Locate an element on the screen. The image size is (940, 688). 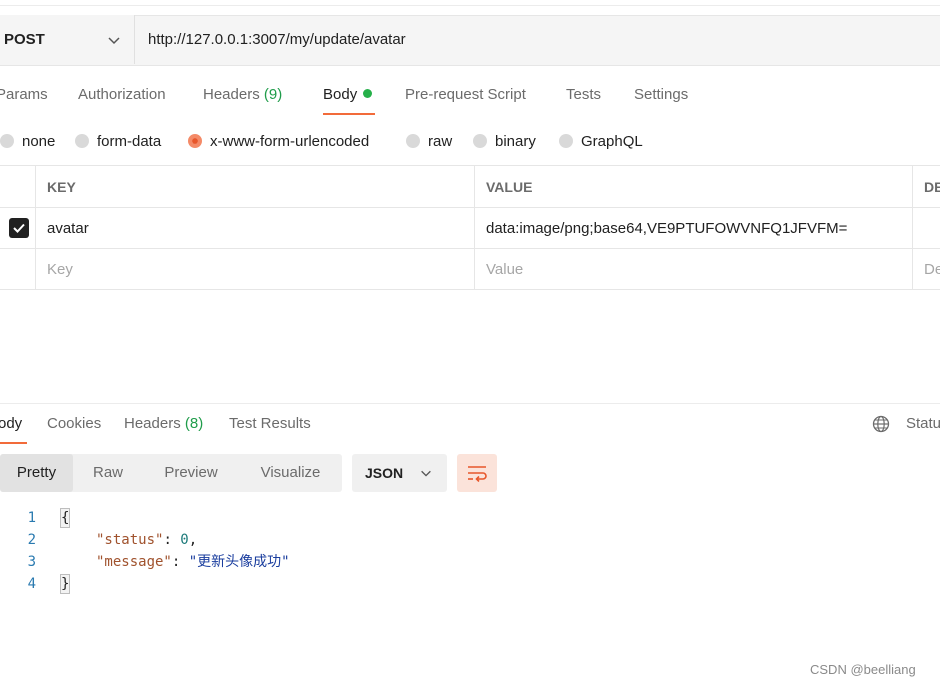
view-mode-pretty: Pretty is located at coordinates (36, 473).